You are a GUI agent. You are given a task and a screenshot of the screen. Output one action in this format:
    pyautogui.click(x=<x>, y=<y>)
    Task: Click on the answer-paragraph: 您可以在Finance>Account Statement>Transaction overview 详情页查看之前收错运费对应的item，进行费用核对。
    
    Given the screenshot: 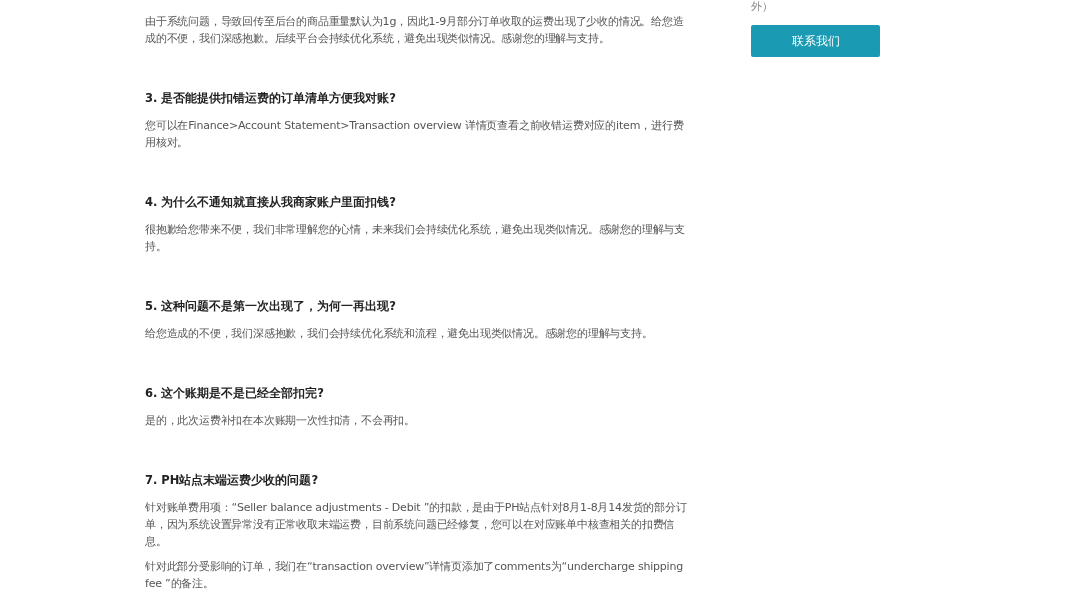 What is the action you would take?
    pyautogui.click(x=415, y=134)
    